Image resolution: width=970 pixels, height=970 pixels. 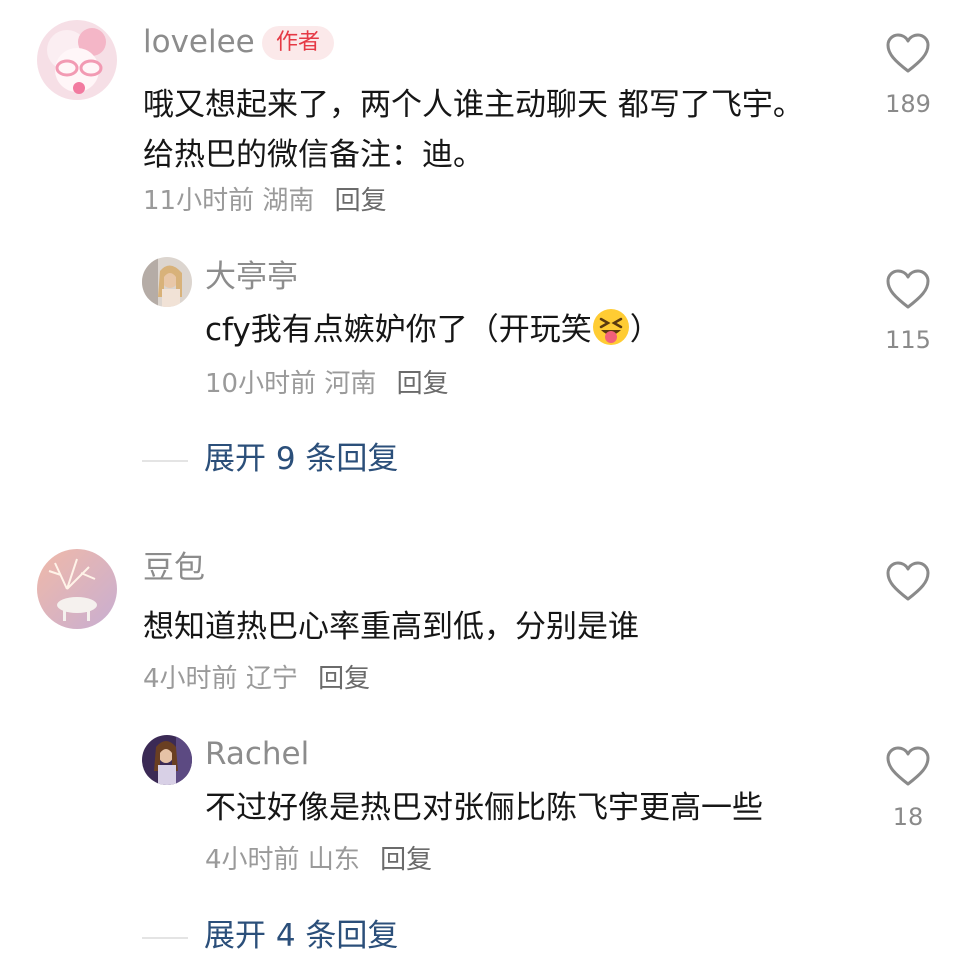 I want to click on username: 大亭亭, so click(x=251, y=277).